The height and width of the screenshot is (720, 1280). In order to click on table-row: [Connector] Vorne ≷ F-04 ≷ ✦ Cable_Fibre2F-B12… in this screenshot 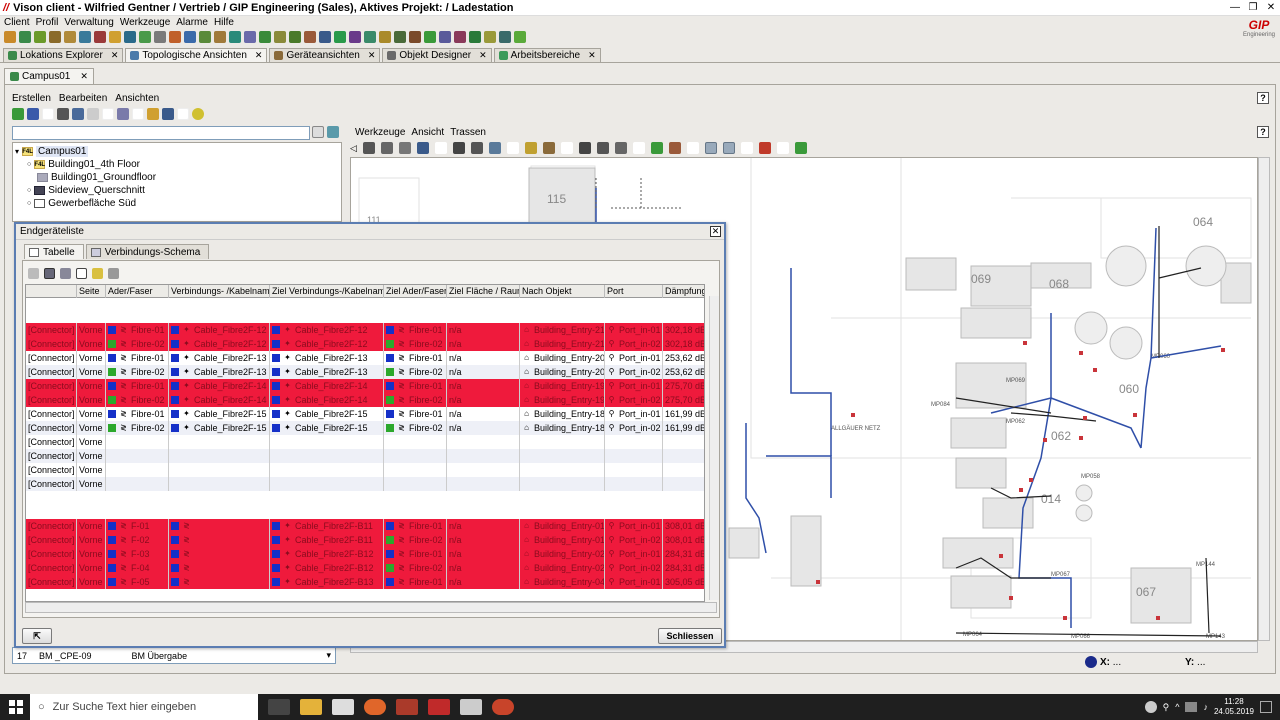, I will do `click(365, 568)`.